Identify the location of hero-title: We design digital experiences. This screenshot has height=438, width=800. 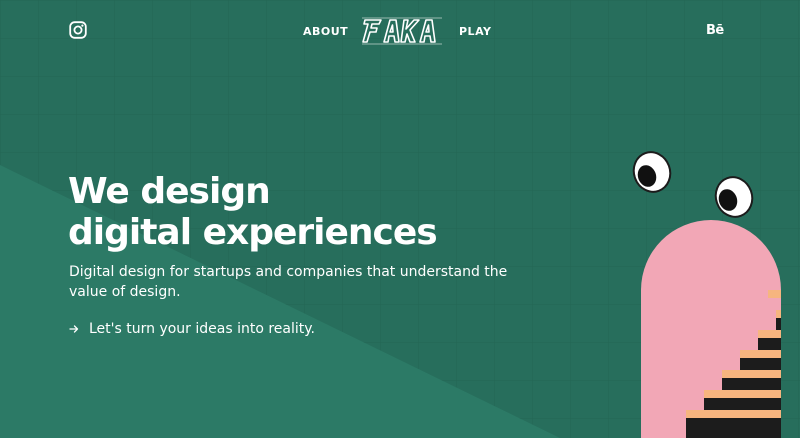
(253, 212).